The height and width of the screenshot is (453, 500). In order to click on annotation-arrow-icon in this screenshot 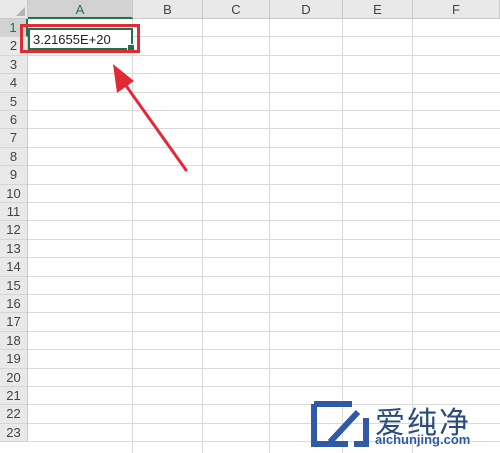, I will do `click(150, 118)`.